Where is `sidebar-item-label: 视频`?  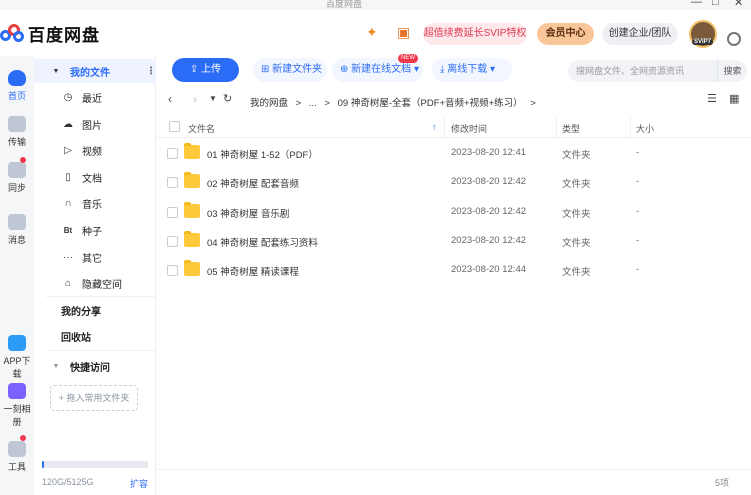 sidebar-item-label: 视频 is located at coordinates (92, 152).